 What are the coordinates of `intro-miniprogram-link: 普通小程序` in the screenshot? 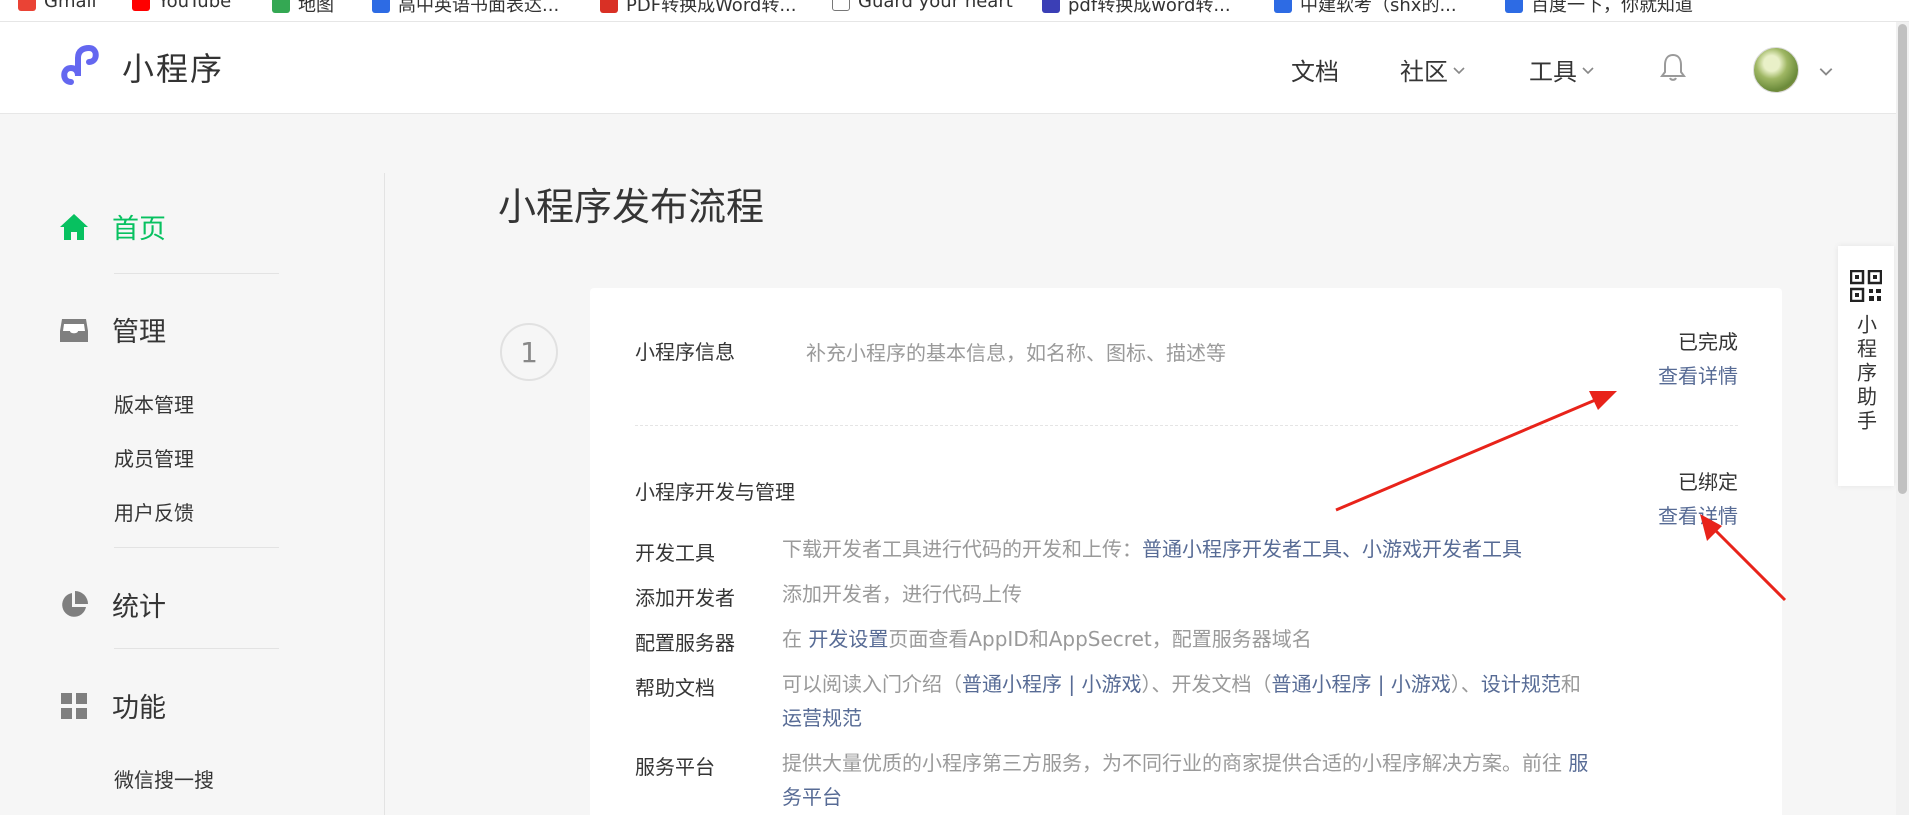 It's located at (1012, 684).